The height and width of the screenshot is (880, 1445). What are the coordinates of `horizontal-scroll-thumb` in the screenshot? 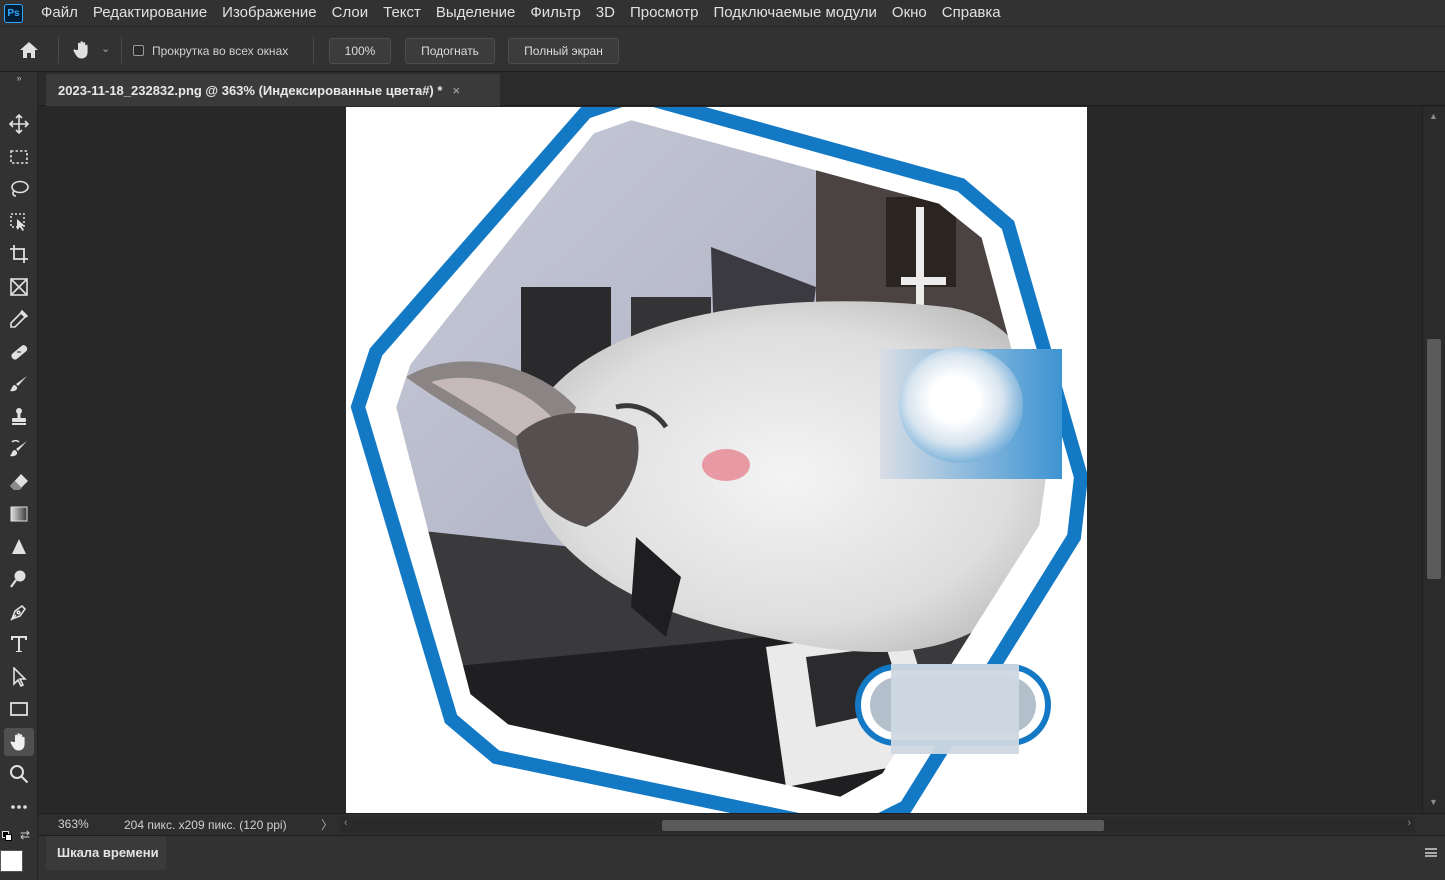 It's located at (883, 825).